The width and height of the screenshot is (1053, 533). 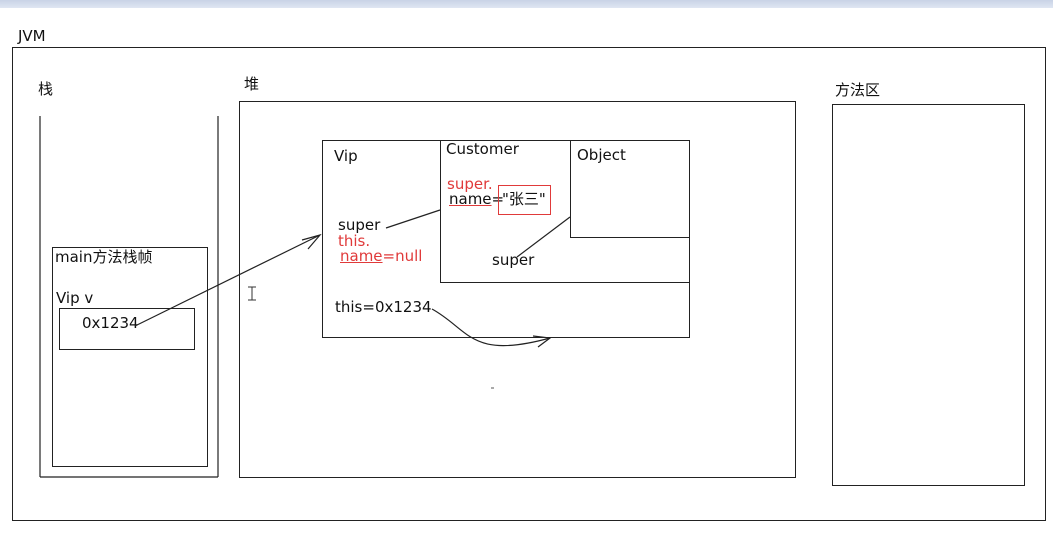 What do you see at coordinates (413, 219) in the screenshot?
I see `vip-super-link` at bounding box center [413, 219].